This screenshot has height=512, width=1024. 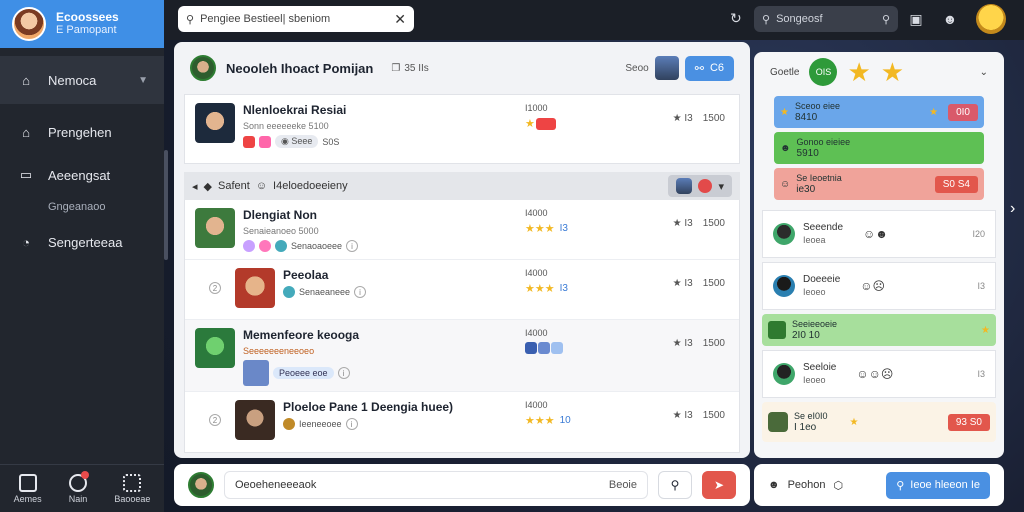 I want to click on brand: Ecoossees E Pamopant, so click(x=82, y=24).